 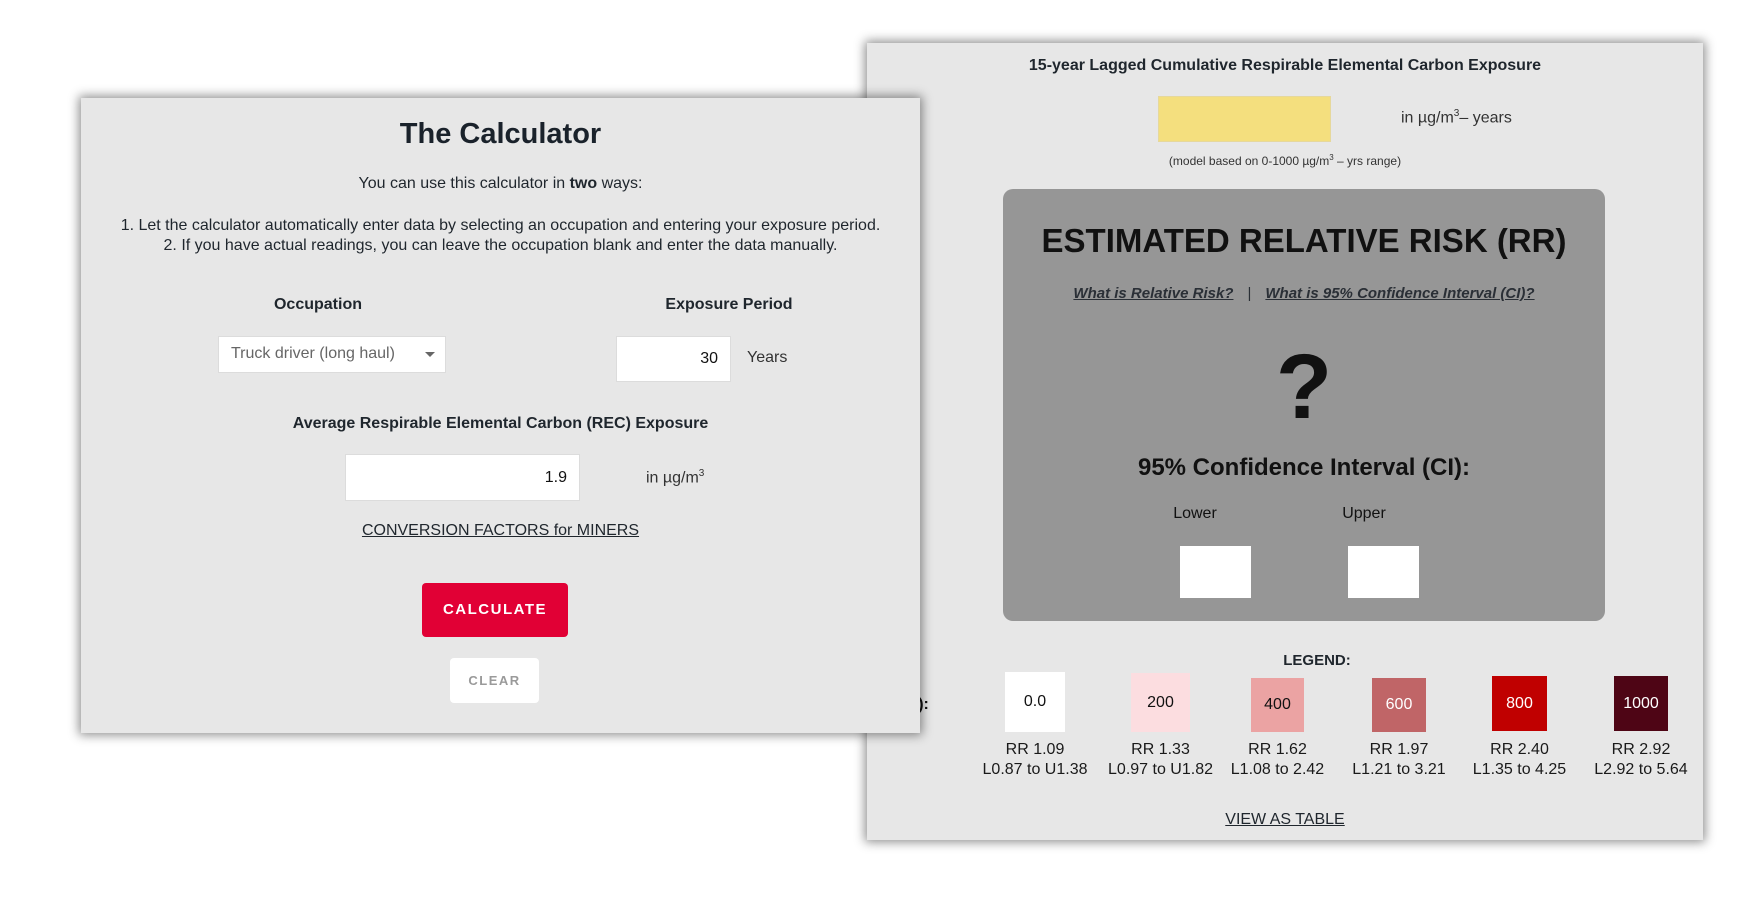 What do you see at coordinates (767, 357) in the screenshot?
I see `exposure-period-unit: Years` at bounding box center [767, 357].